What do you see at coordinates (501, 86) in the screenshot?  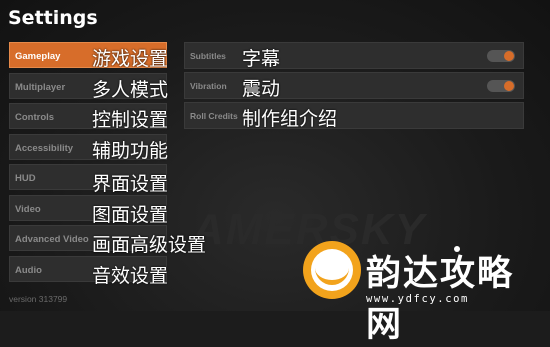 I see `vibration-toggle` at bounding box center [501, 86].